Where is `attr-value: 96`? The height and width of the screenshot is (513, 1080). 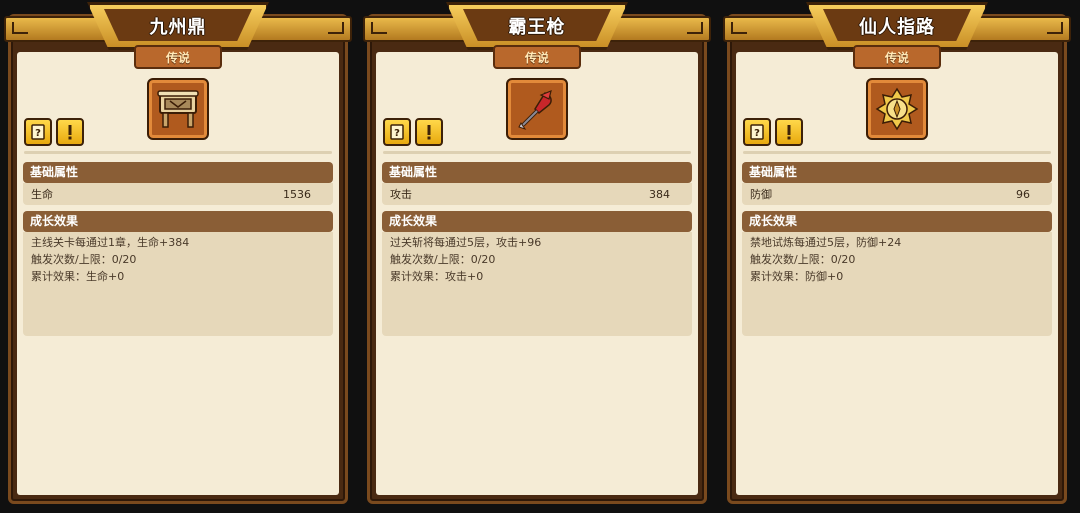 attr-value: 96 is located at coordinates (1023, 194).